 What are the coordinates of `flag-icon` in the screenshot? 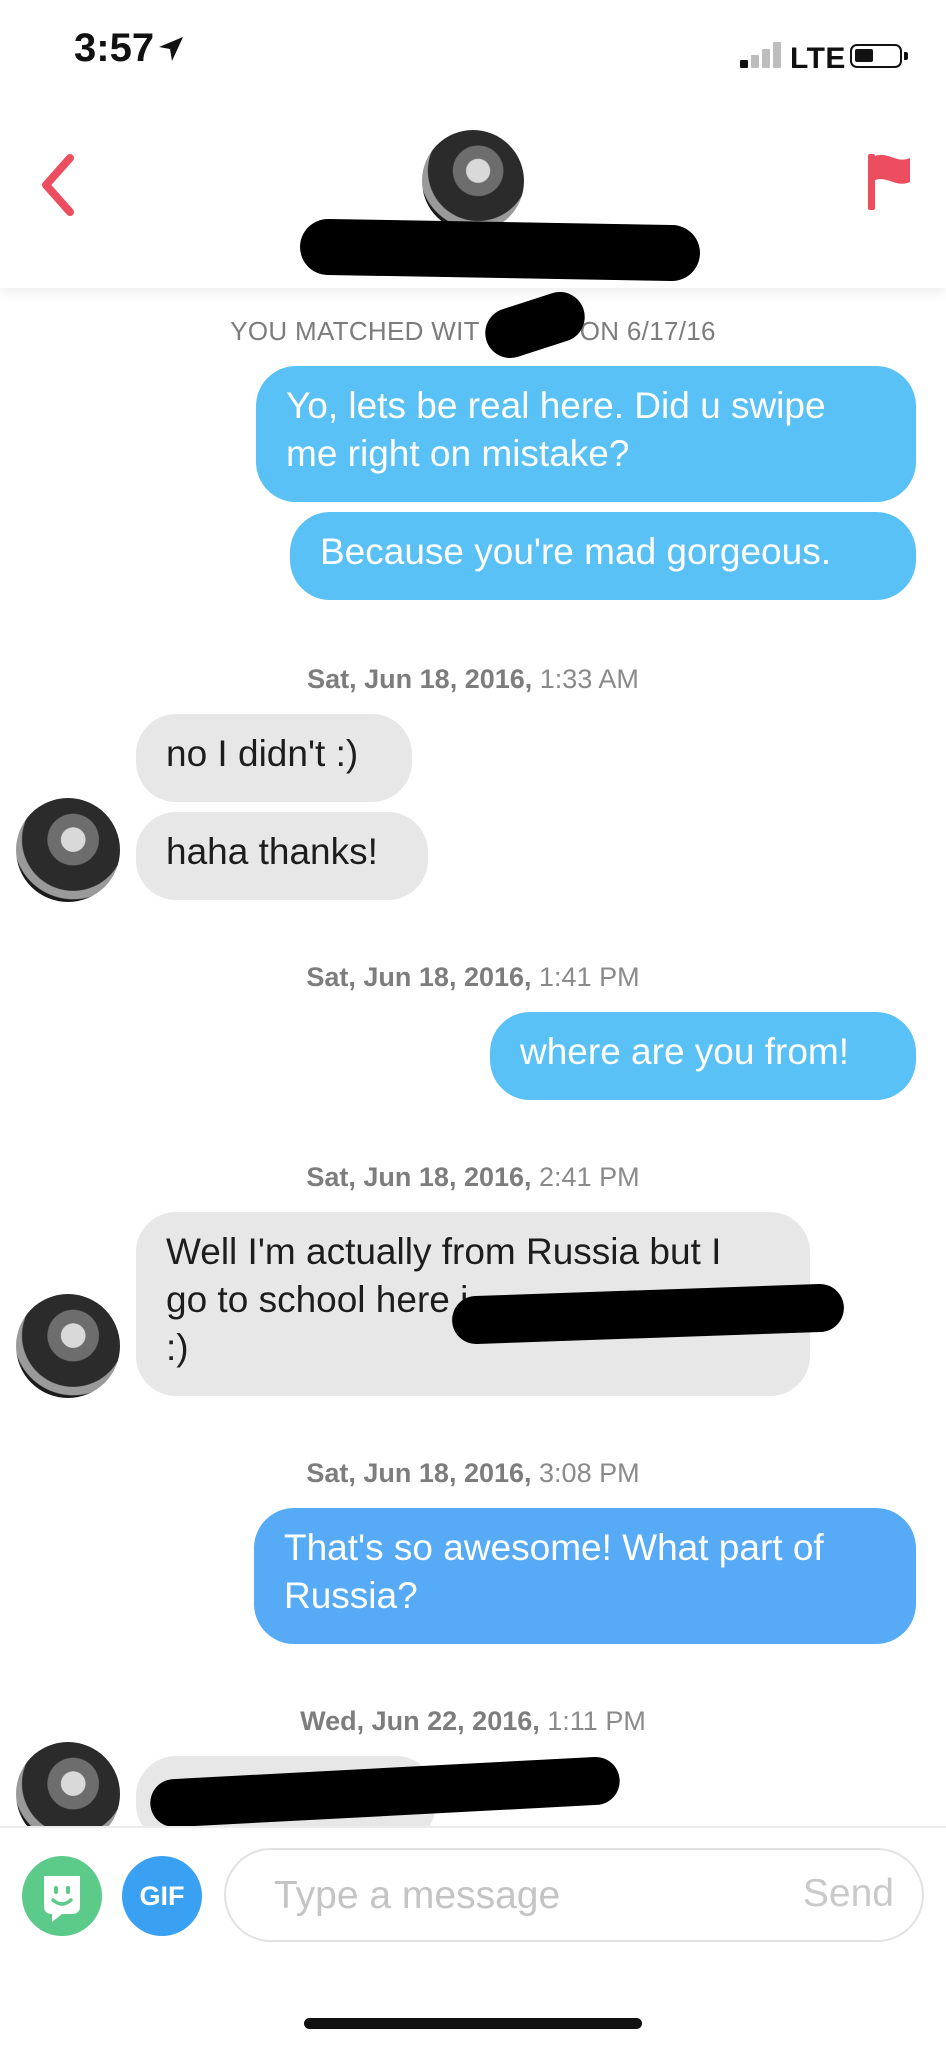 It's located at (889, 182).